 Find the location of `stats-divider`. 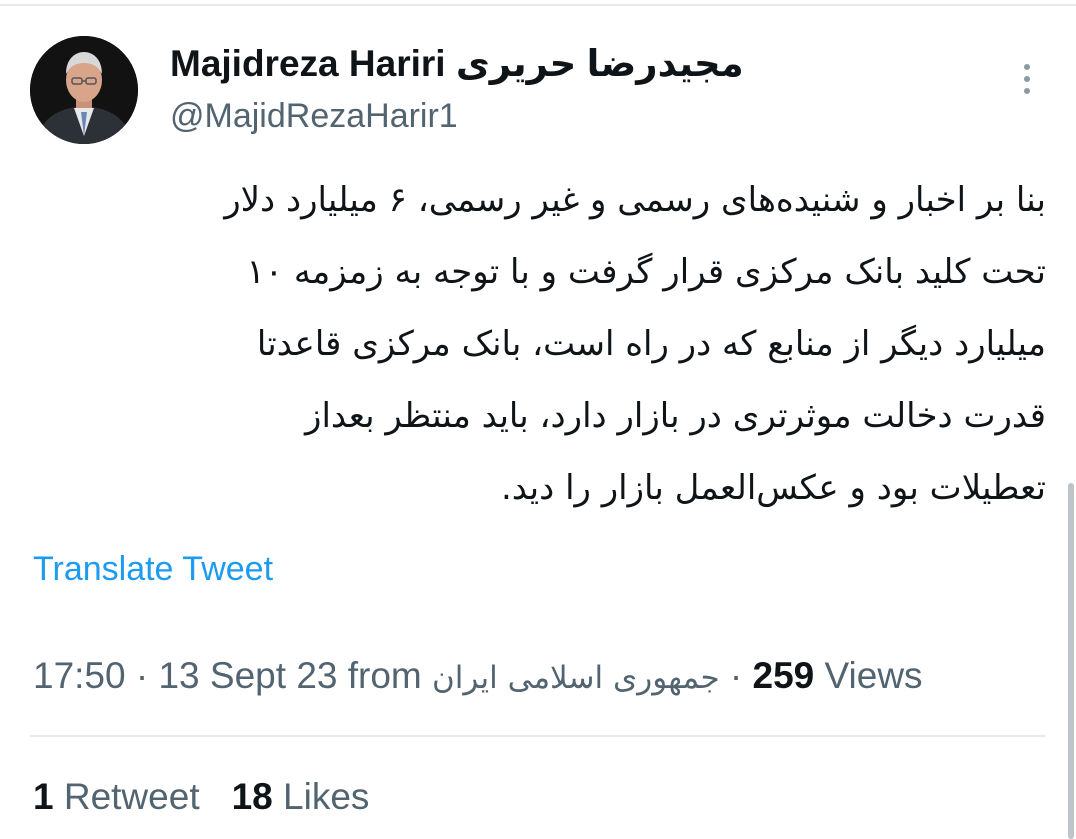

stats-divider is located at coordinates (538, 736).